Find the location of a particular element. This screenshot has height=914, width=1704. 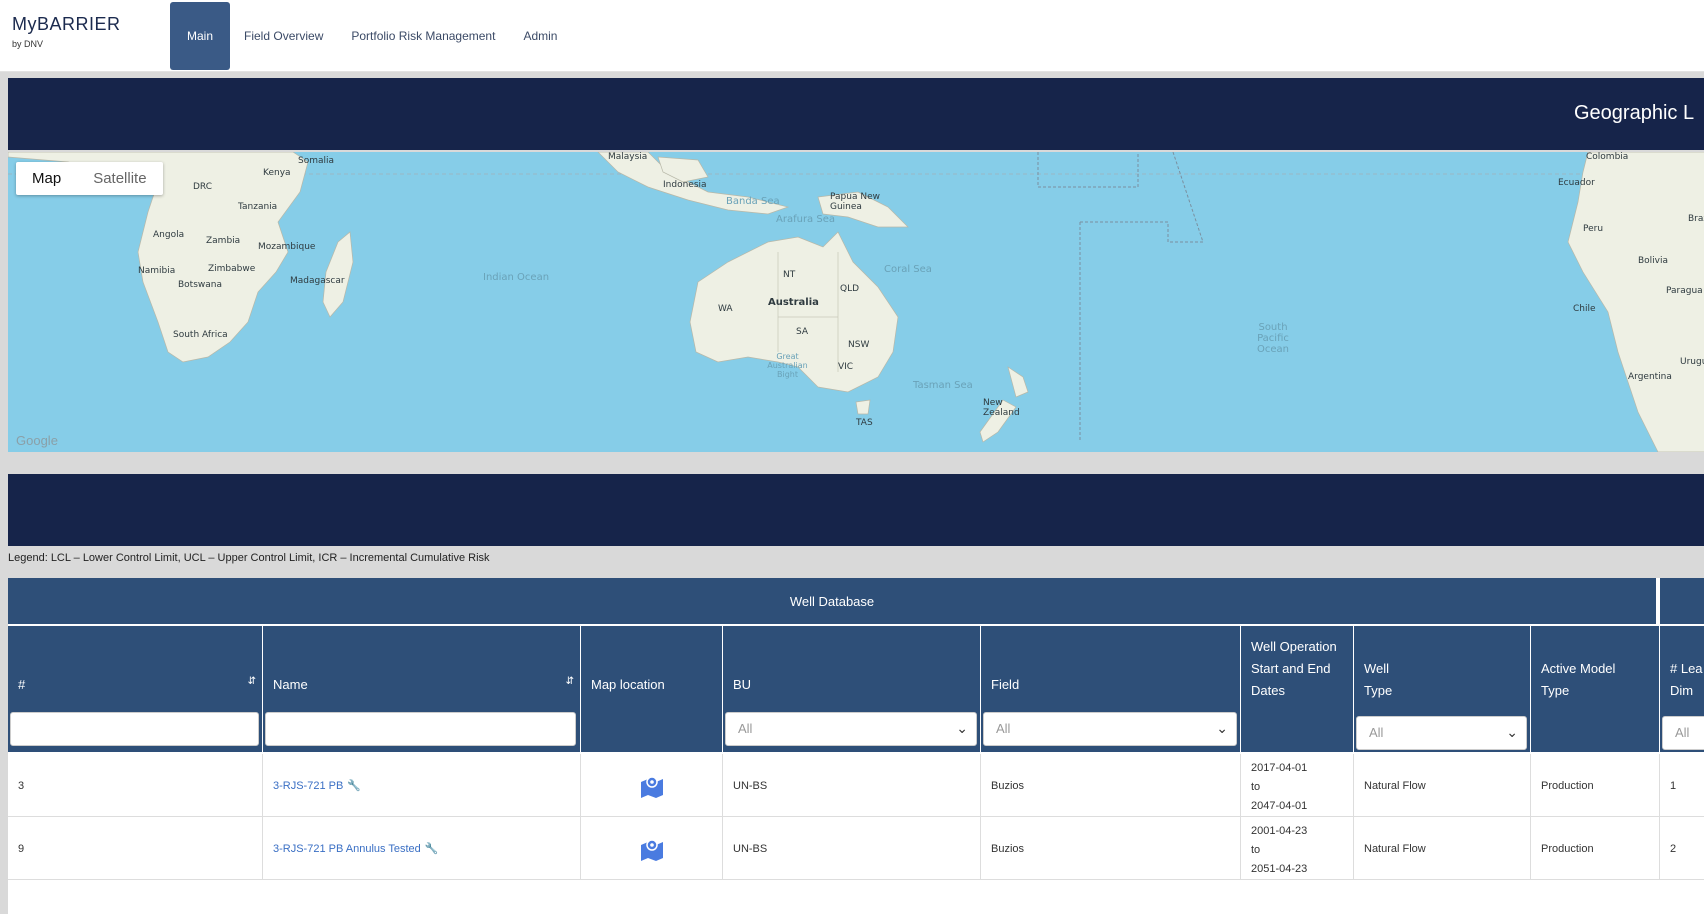

column-header-id: # ⇵ is located at coordinates (135, 689).